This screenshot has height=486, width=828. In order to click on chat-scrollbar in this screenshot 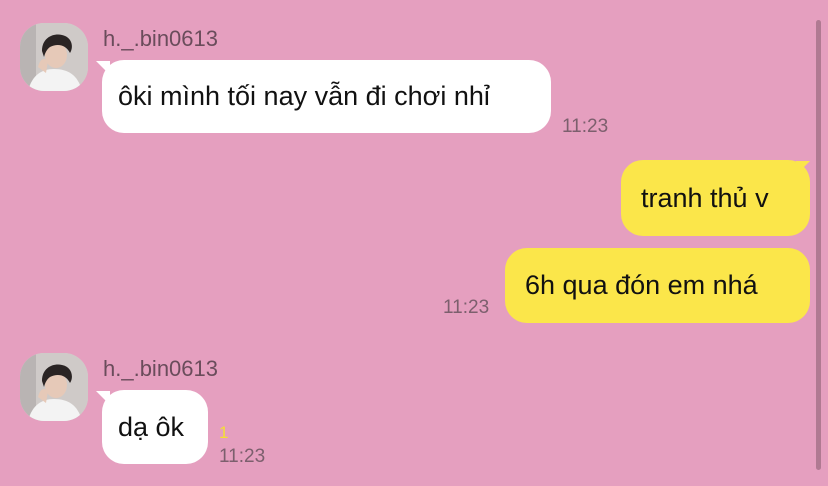, I will do `click(818, 245)`.